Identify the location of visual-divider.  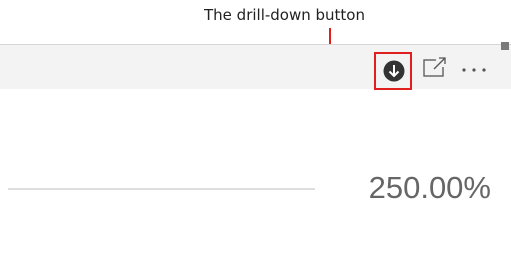
(161, 189).